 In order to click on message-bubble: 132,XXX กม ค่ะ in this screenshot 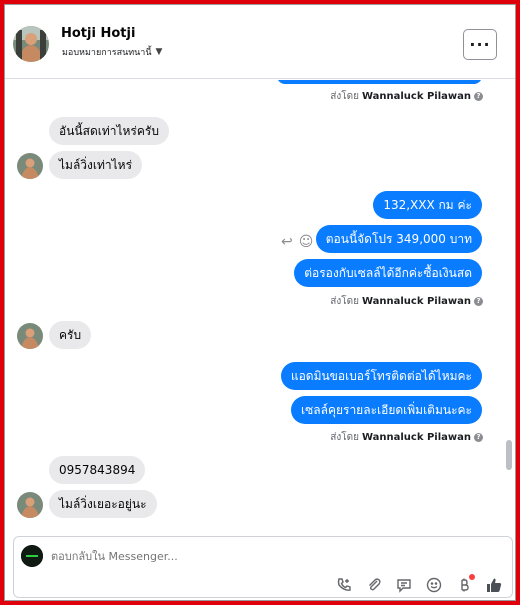, I will do `click(427, 205)`.